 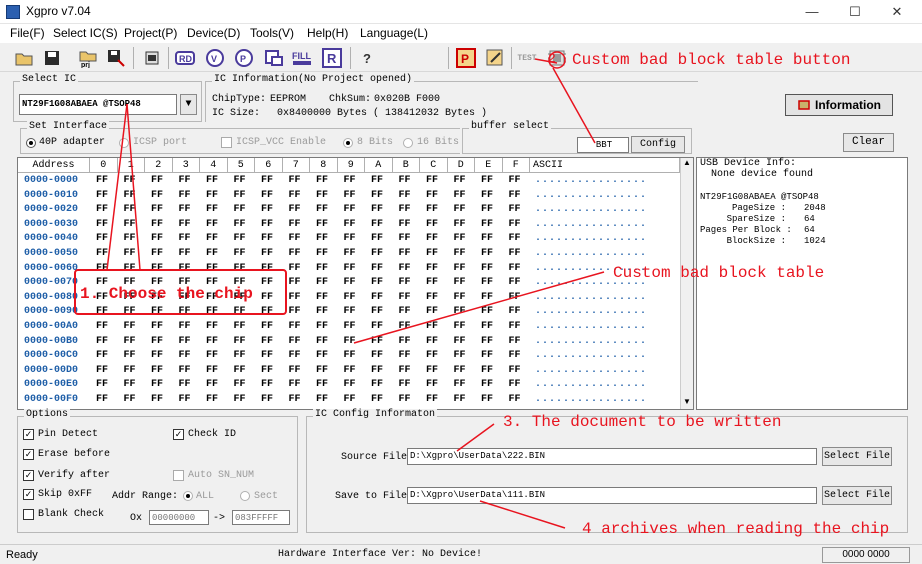 What do you see at coordinates (736, 529) in the screenshot?
I see `annotation-archives: 4 archives when reading the chip` at bounding box center [736, 529].